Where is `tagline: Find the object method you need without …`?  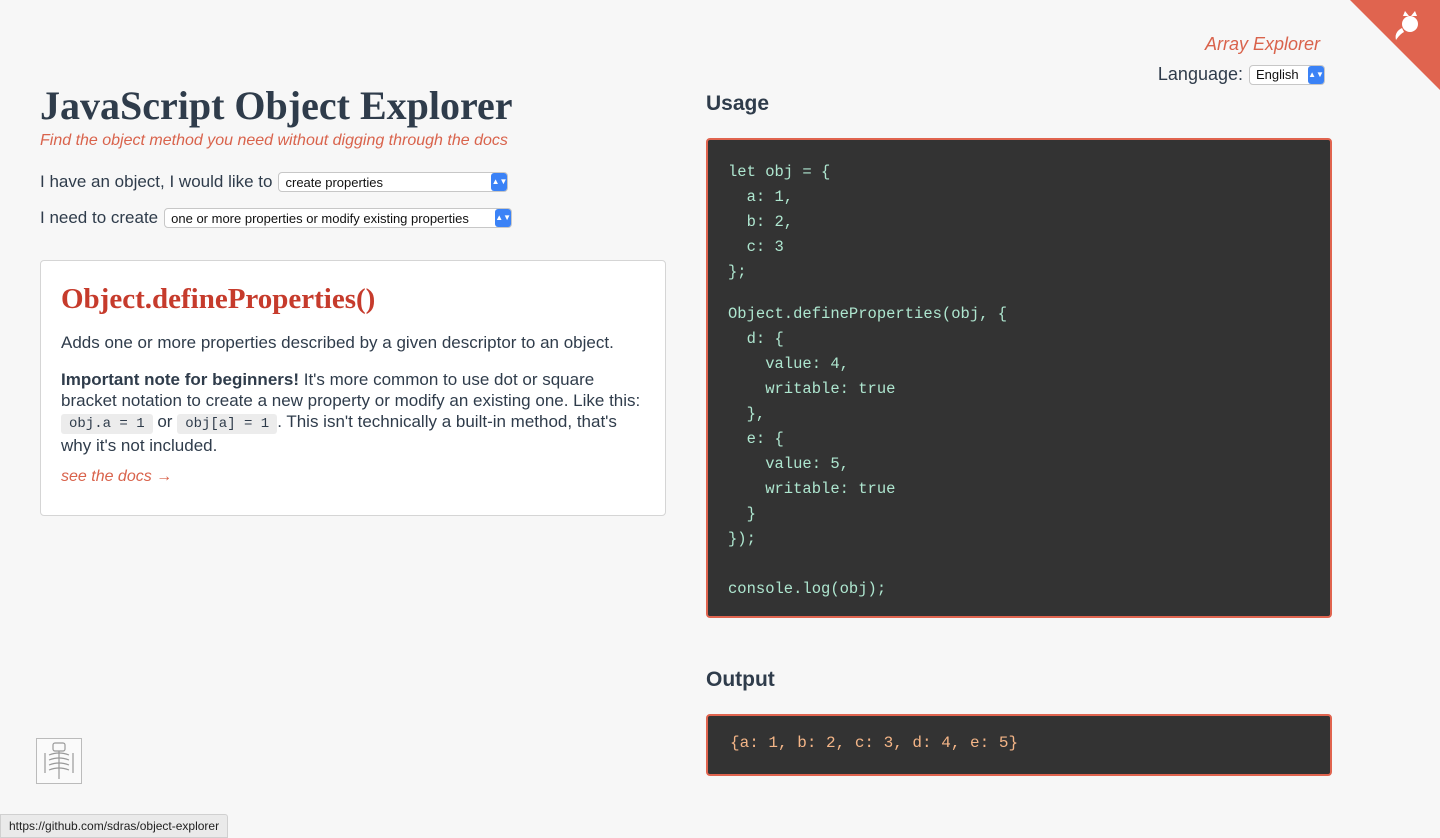 tagline: Find the object method you need without … is located at coordinates (274, 140).